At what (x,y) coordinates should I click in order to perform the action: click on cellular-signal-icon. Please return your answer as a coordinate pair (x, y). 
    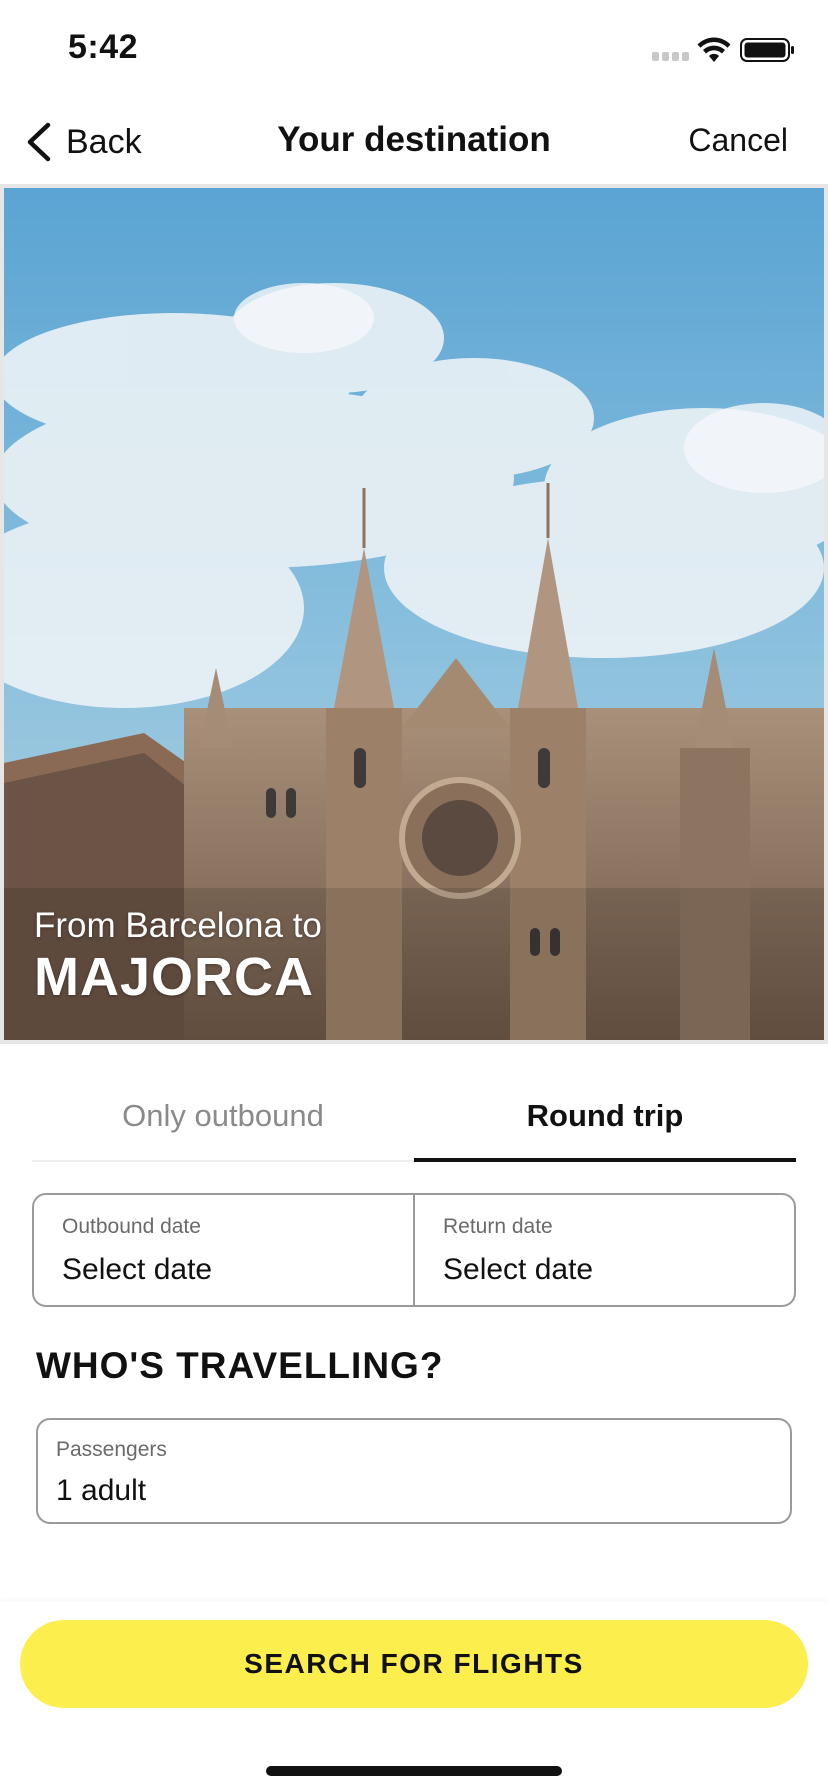
    Looking at the image, I should click on (672, 57).